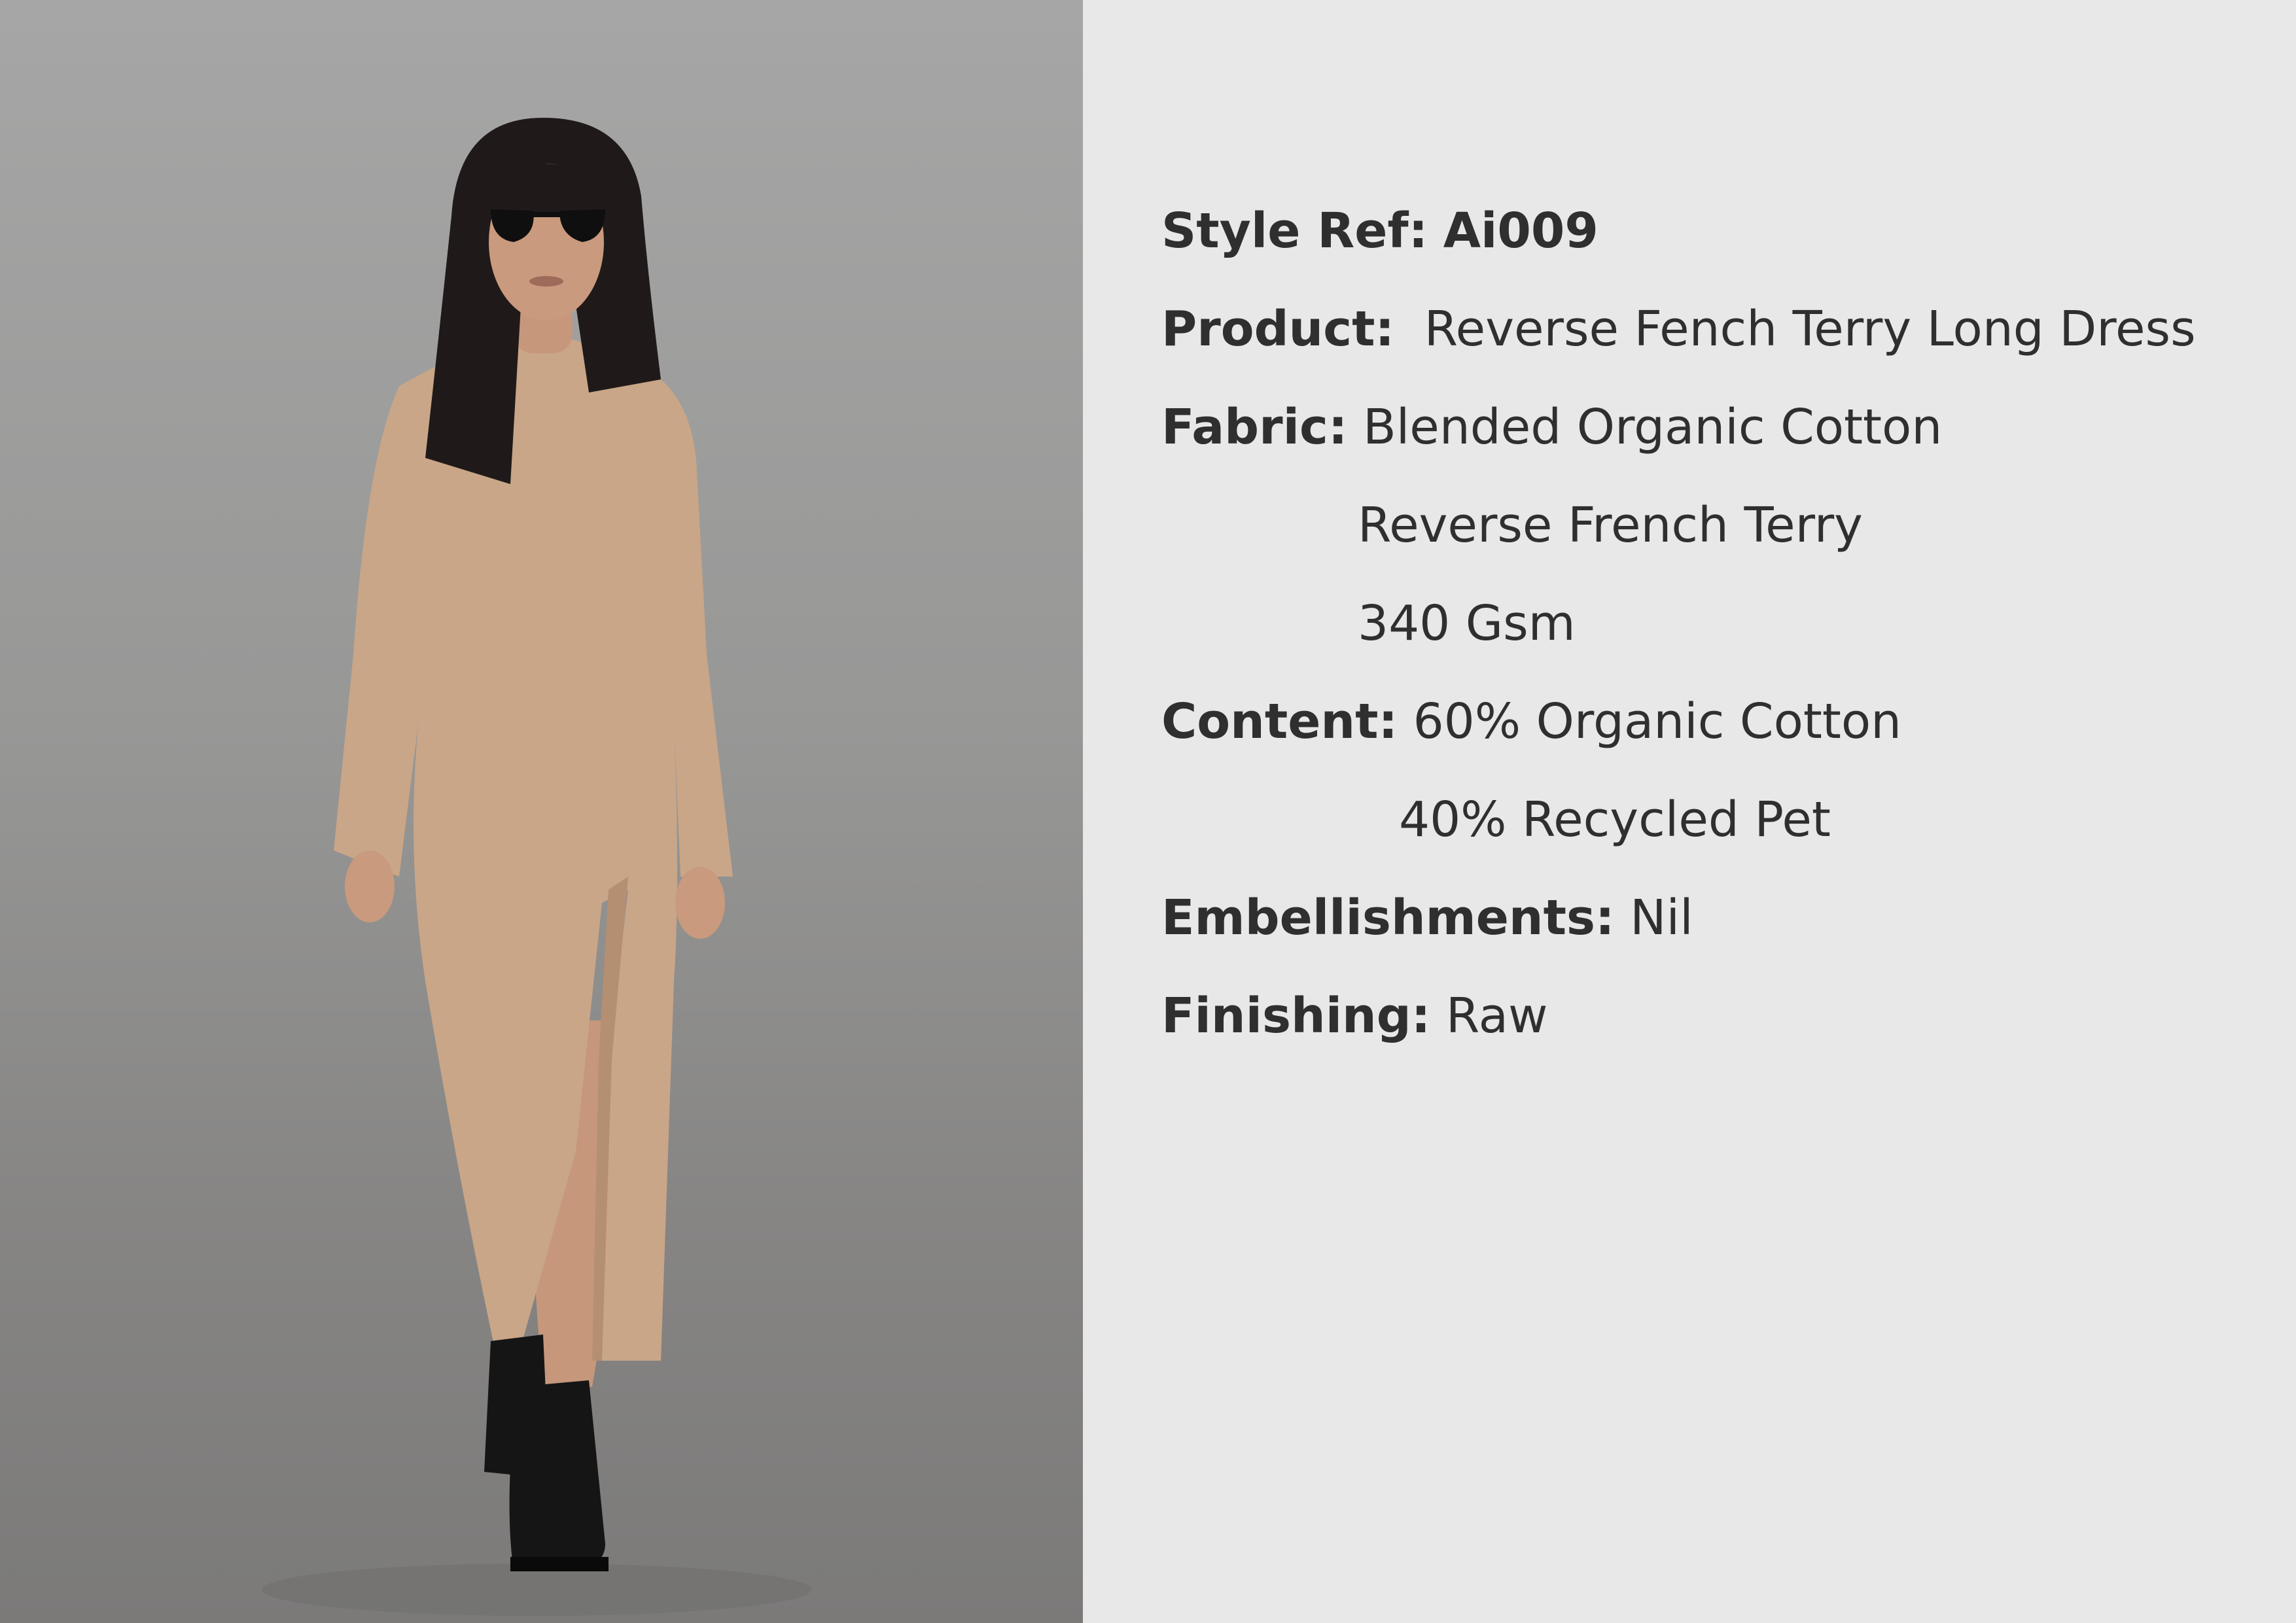  Describe the element at coordinates (1294, 231) in the screenshot. I see `style-ref-label: Style Ref:` at that location.